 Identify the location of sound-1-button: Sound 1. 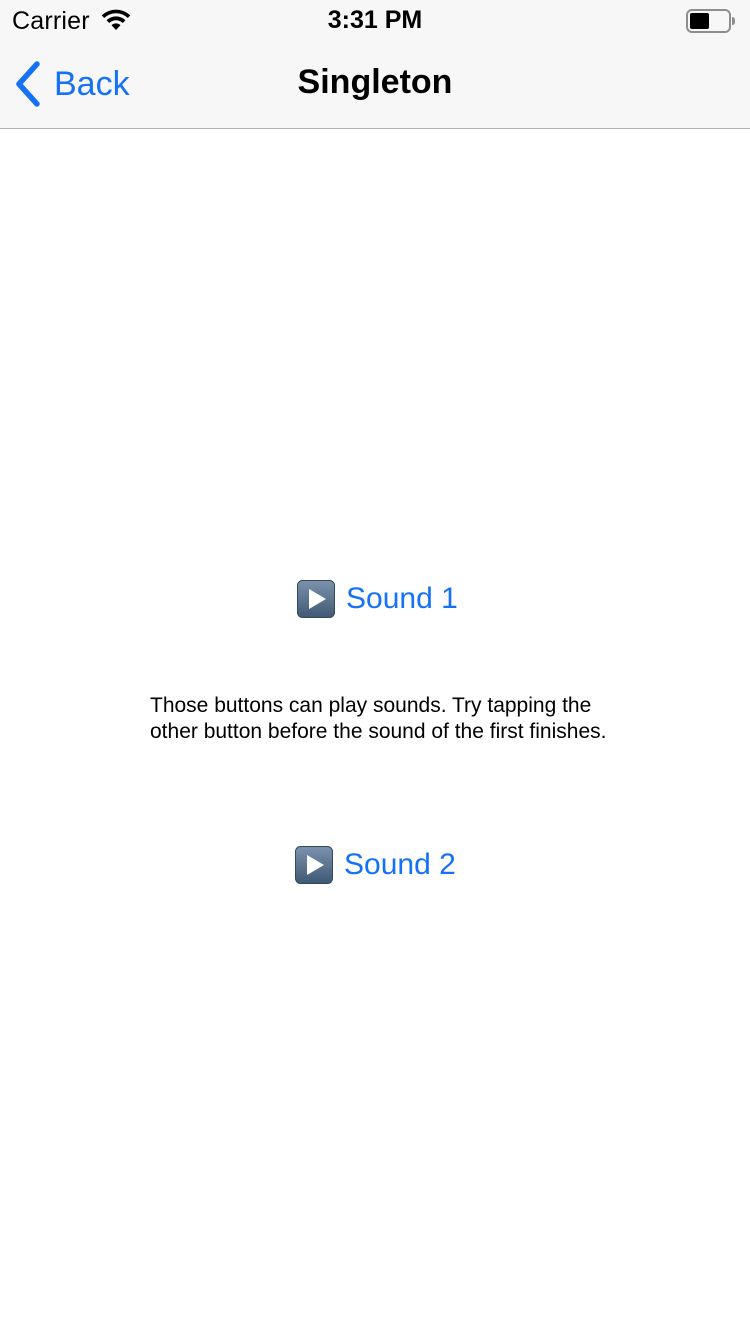
(377, 599).